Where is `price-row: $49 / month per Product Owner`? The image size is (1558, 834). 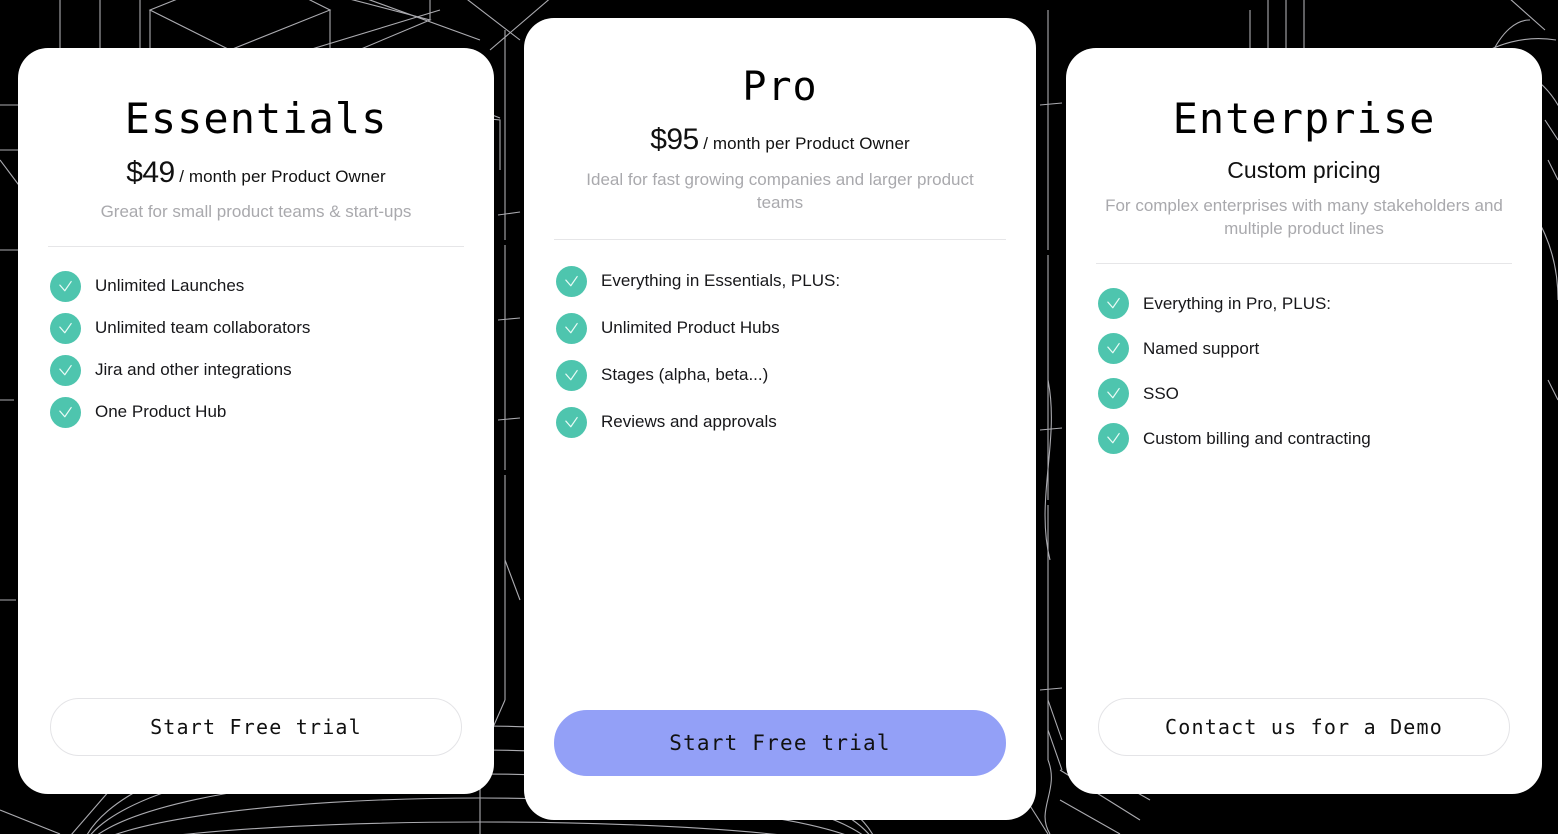 price-row: $49 / month per Product Owner is located at coordinates (256, 173).